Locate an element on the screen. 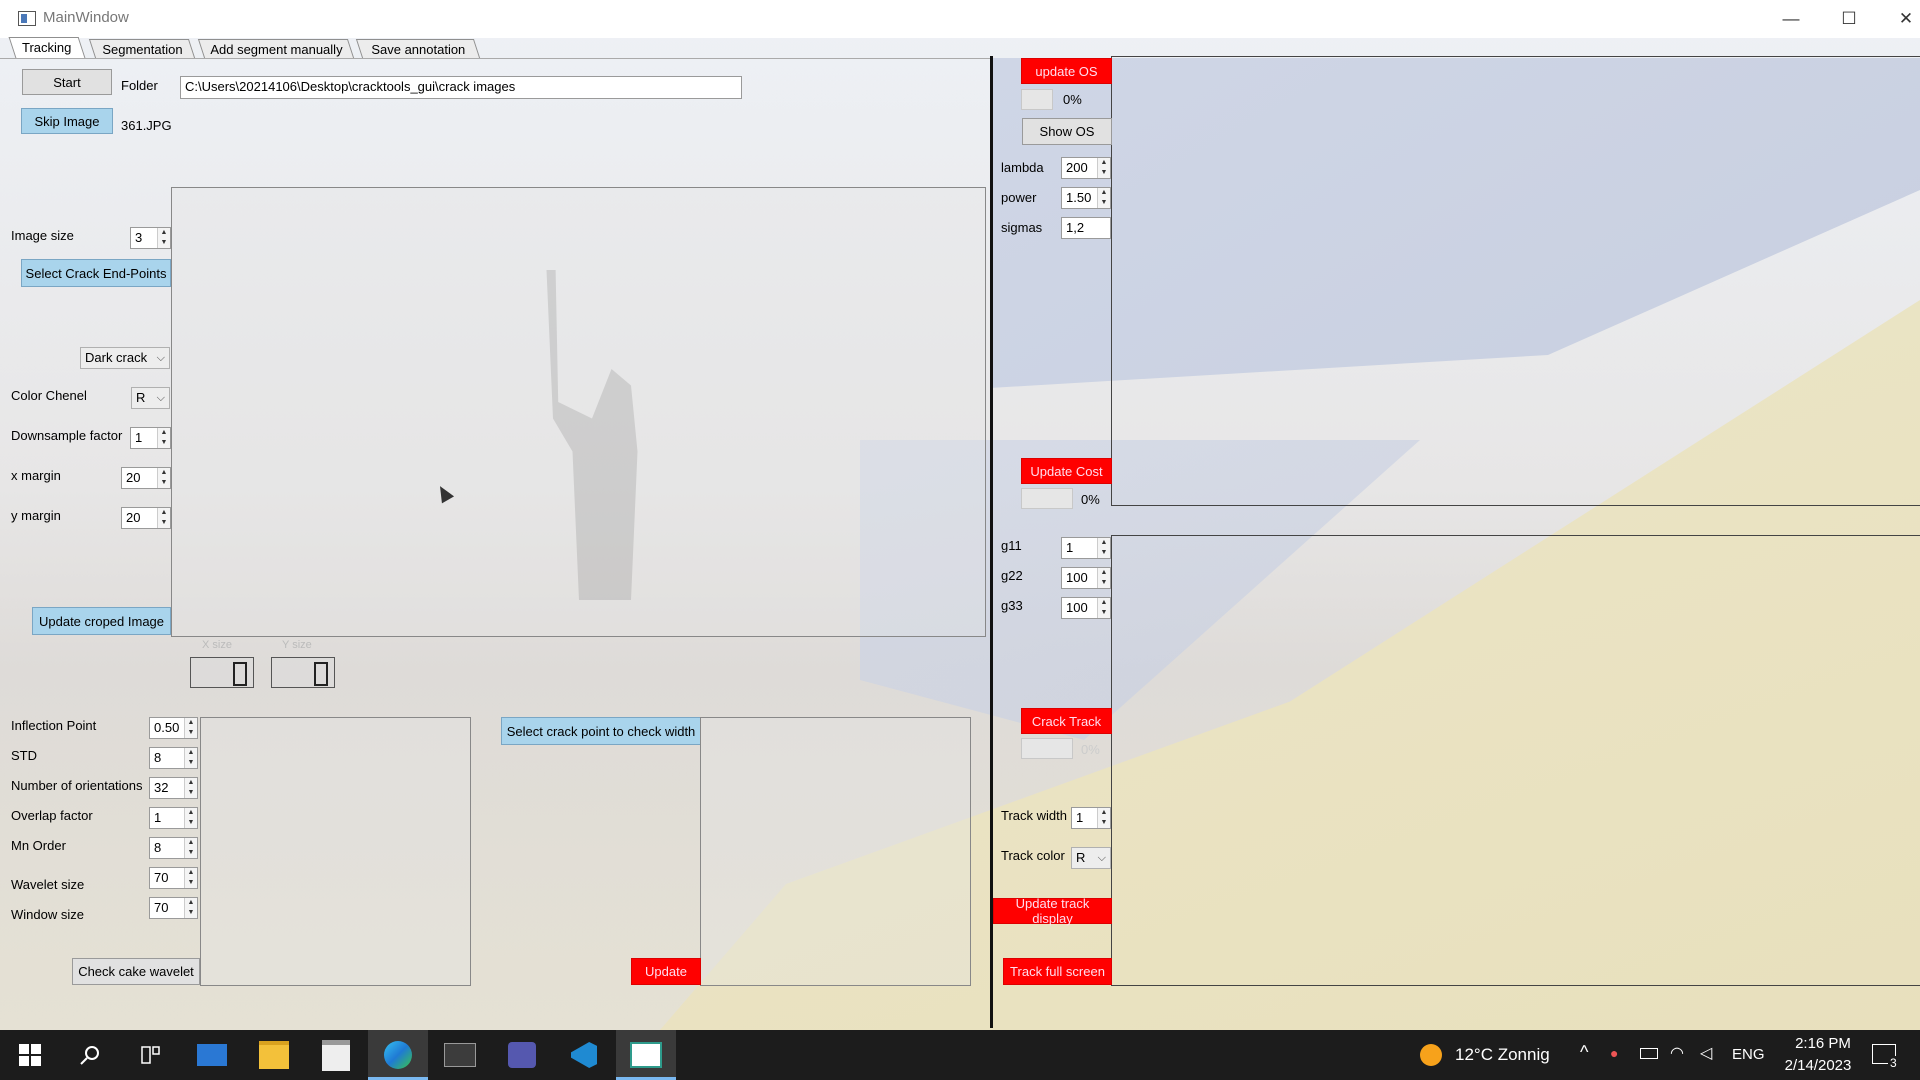 The height and width of the screenshot is (1080, 1920). image-size-spinbox: 3 ▲ ▼ is located at coordinates (150, 238).